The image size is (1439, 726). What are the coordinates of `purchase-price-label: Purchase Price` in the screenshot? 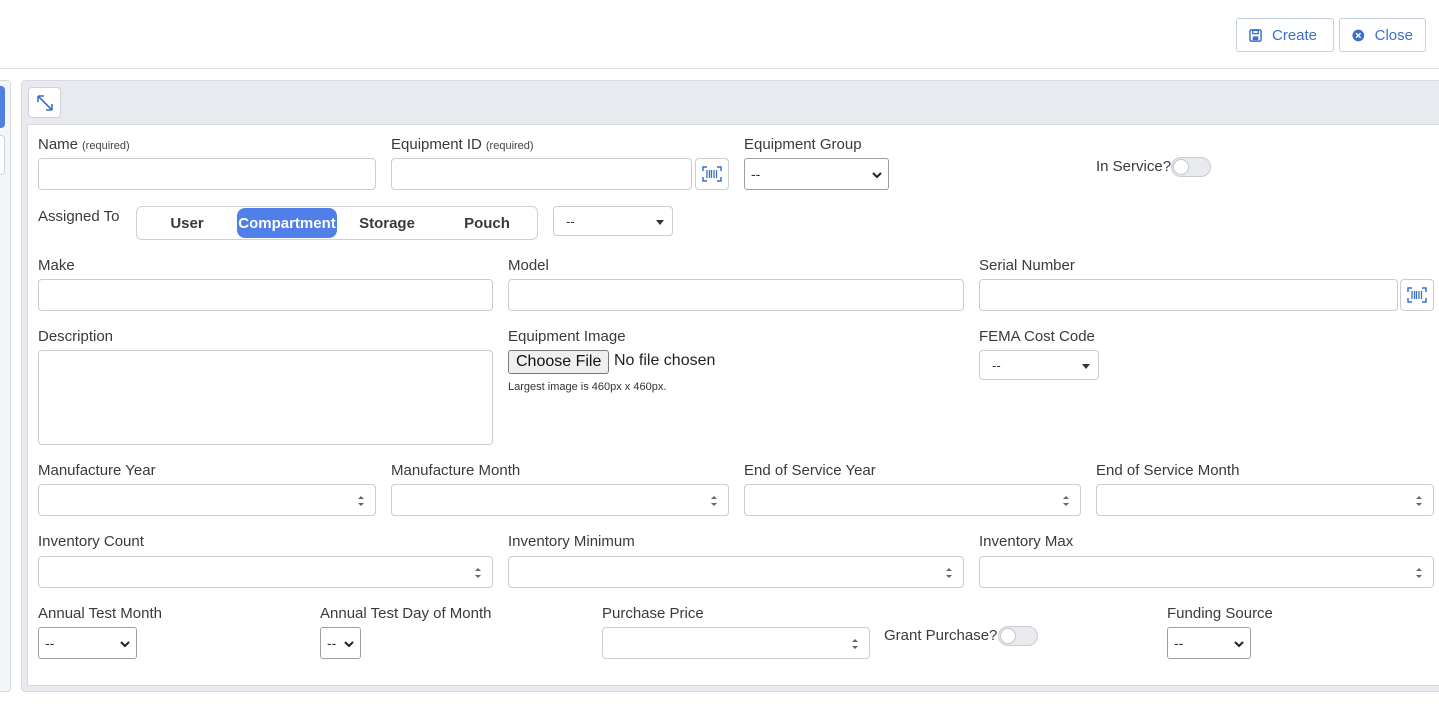 It's located at (653, 613).